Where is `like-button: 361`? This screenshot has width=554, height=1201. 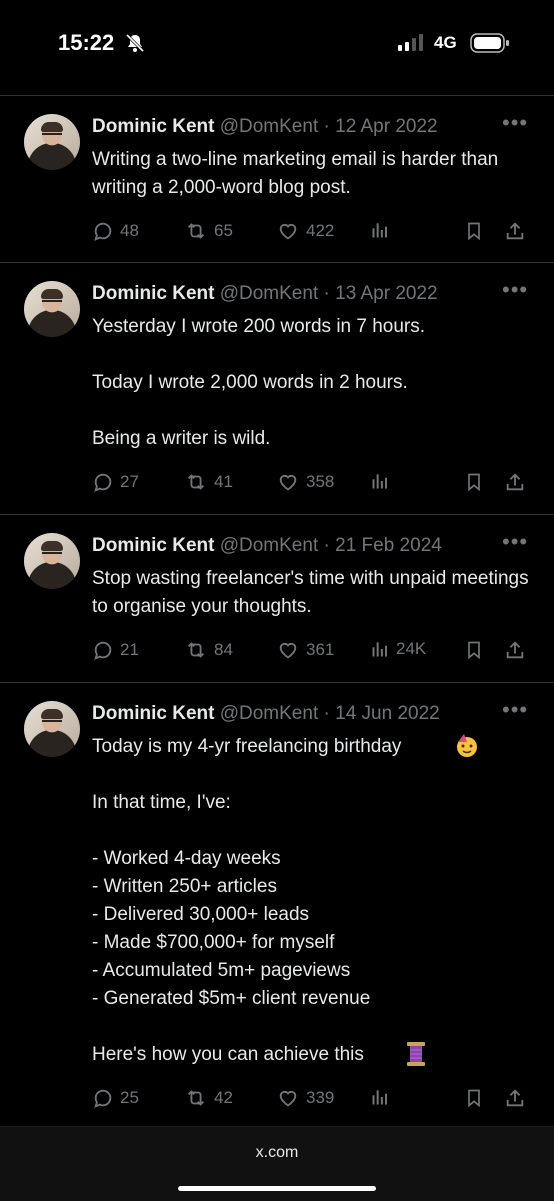 like-button: 361 is located at coordinates (305, 650).